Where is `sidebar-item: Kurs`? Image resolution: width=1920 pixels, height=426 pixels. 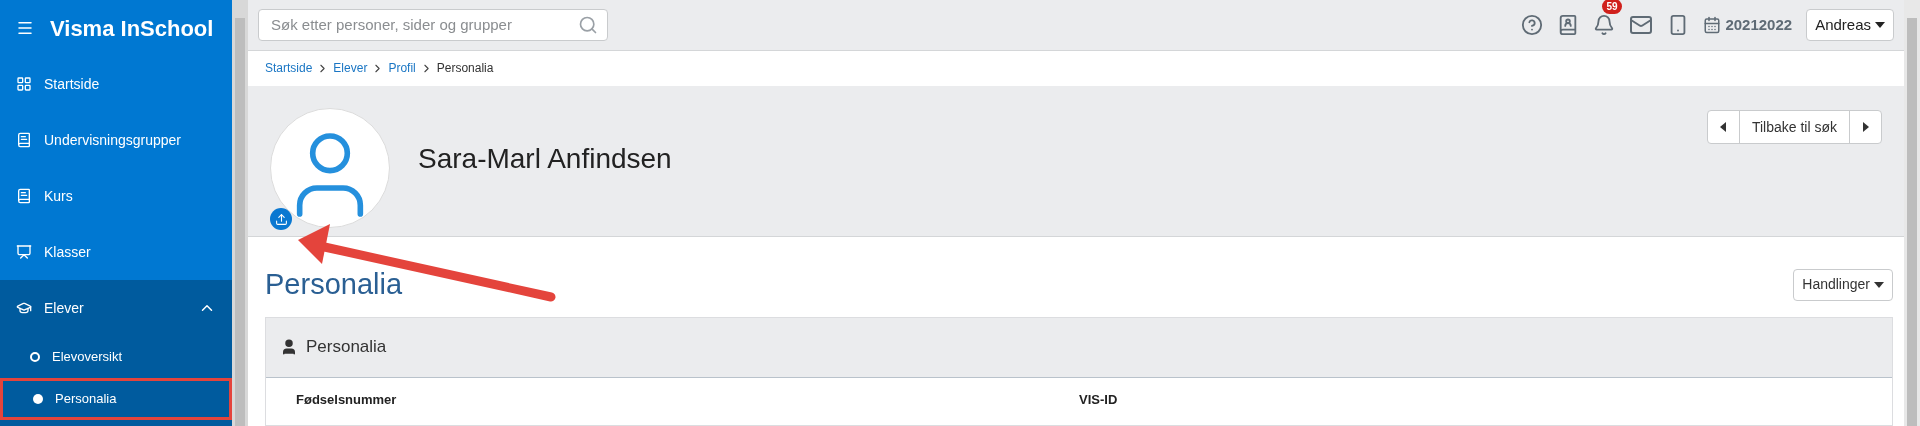
sidebar-item: Kurs is located at coordinates (116, 196).